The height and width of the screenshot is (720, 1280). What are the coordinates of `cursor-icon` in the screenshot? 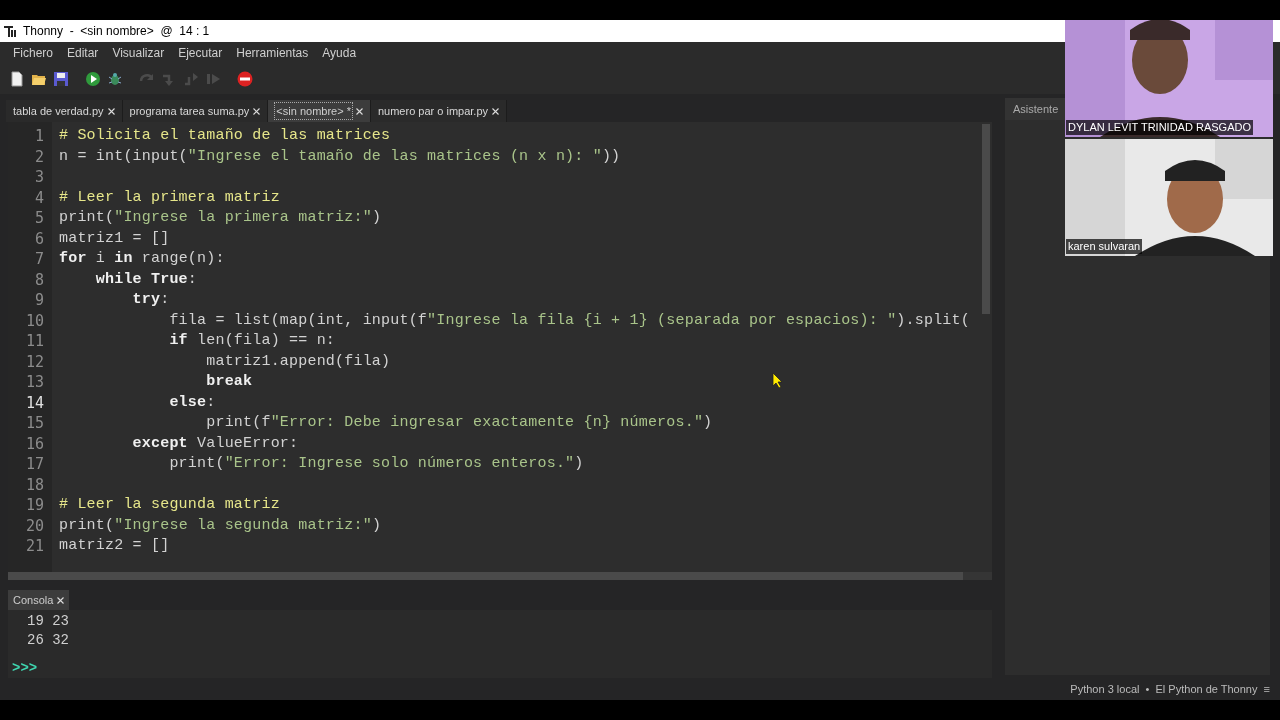 It's located at (778, 380).